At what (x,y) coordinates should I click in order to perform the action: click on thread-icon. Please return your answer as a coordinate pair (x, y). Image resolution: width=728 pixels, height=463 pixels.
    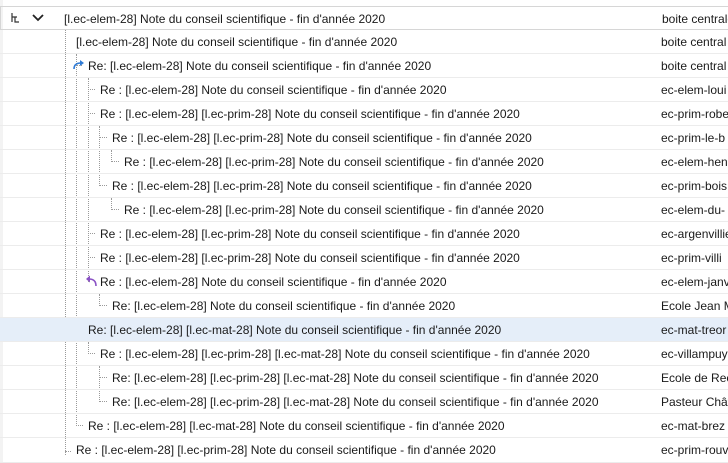
    Looking at the image, I should click on (16, 18).